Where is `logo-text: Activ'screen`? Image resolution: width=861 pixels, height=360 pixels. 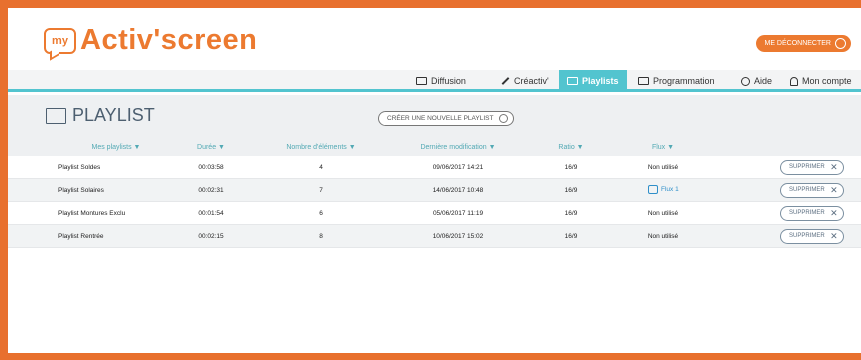 logo-text: Activ'screen is located at coordinates (169, 40).